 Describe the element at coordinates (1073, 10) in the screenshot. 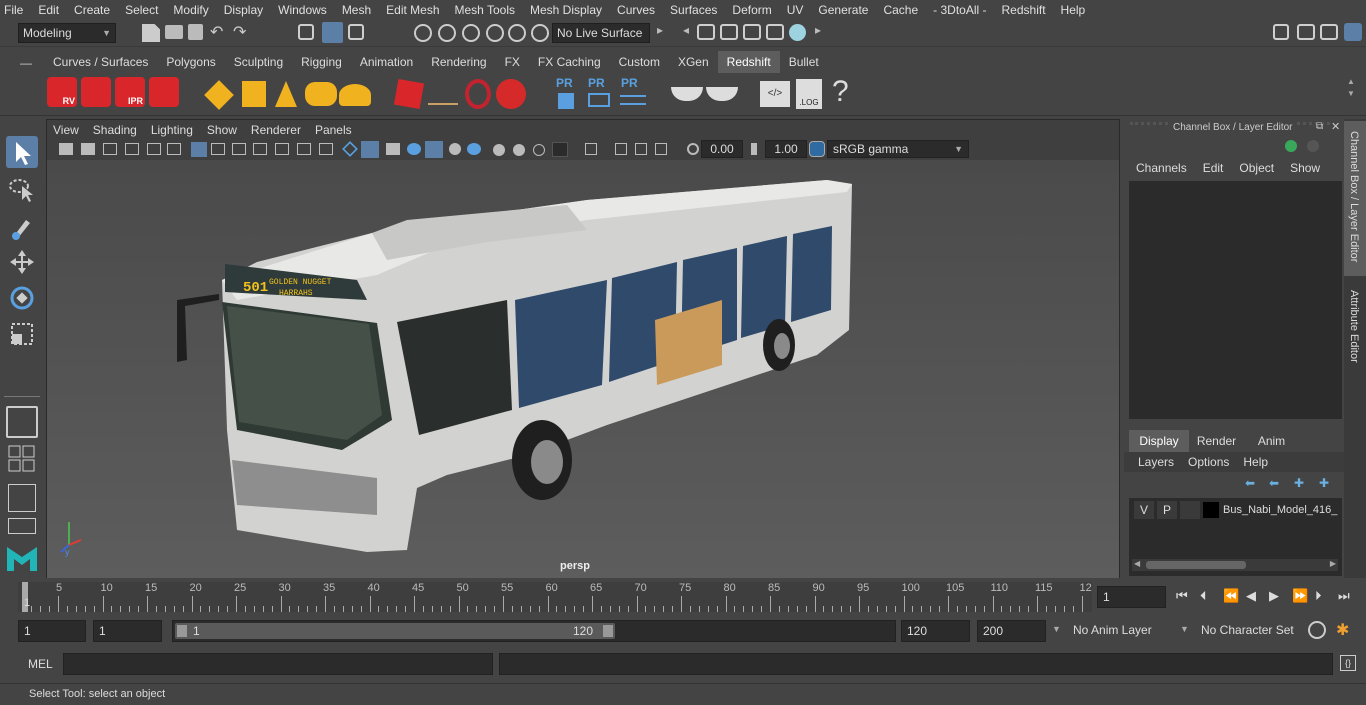

I see `menu-help: Help` at that location.